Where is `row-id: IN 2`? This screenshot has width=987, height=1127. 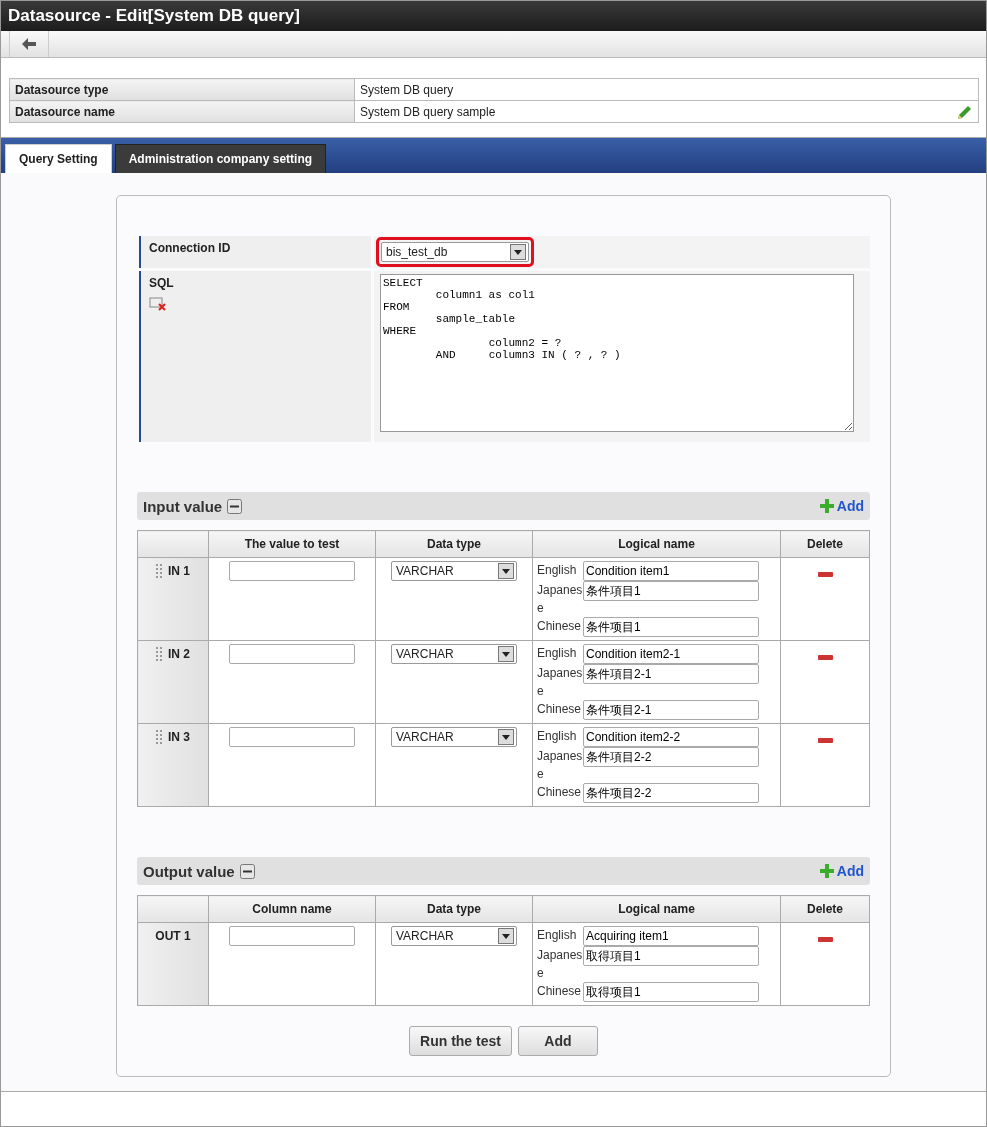 row-id: IN 2 is located at coordinates (179, 654).